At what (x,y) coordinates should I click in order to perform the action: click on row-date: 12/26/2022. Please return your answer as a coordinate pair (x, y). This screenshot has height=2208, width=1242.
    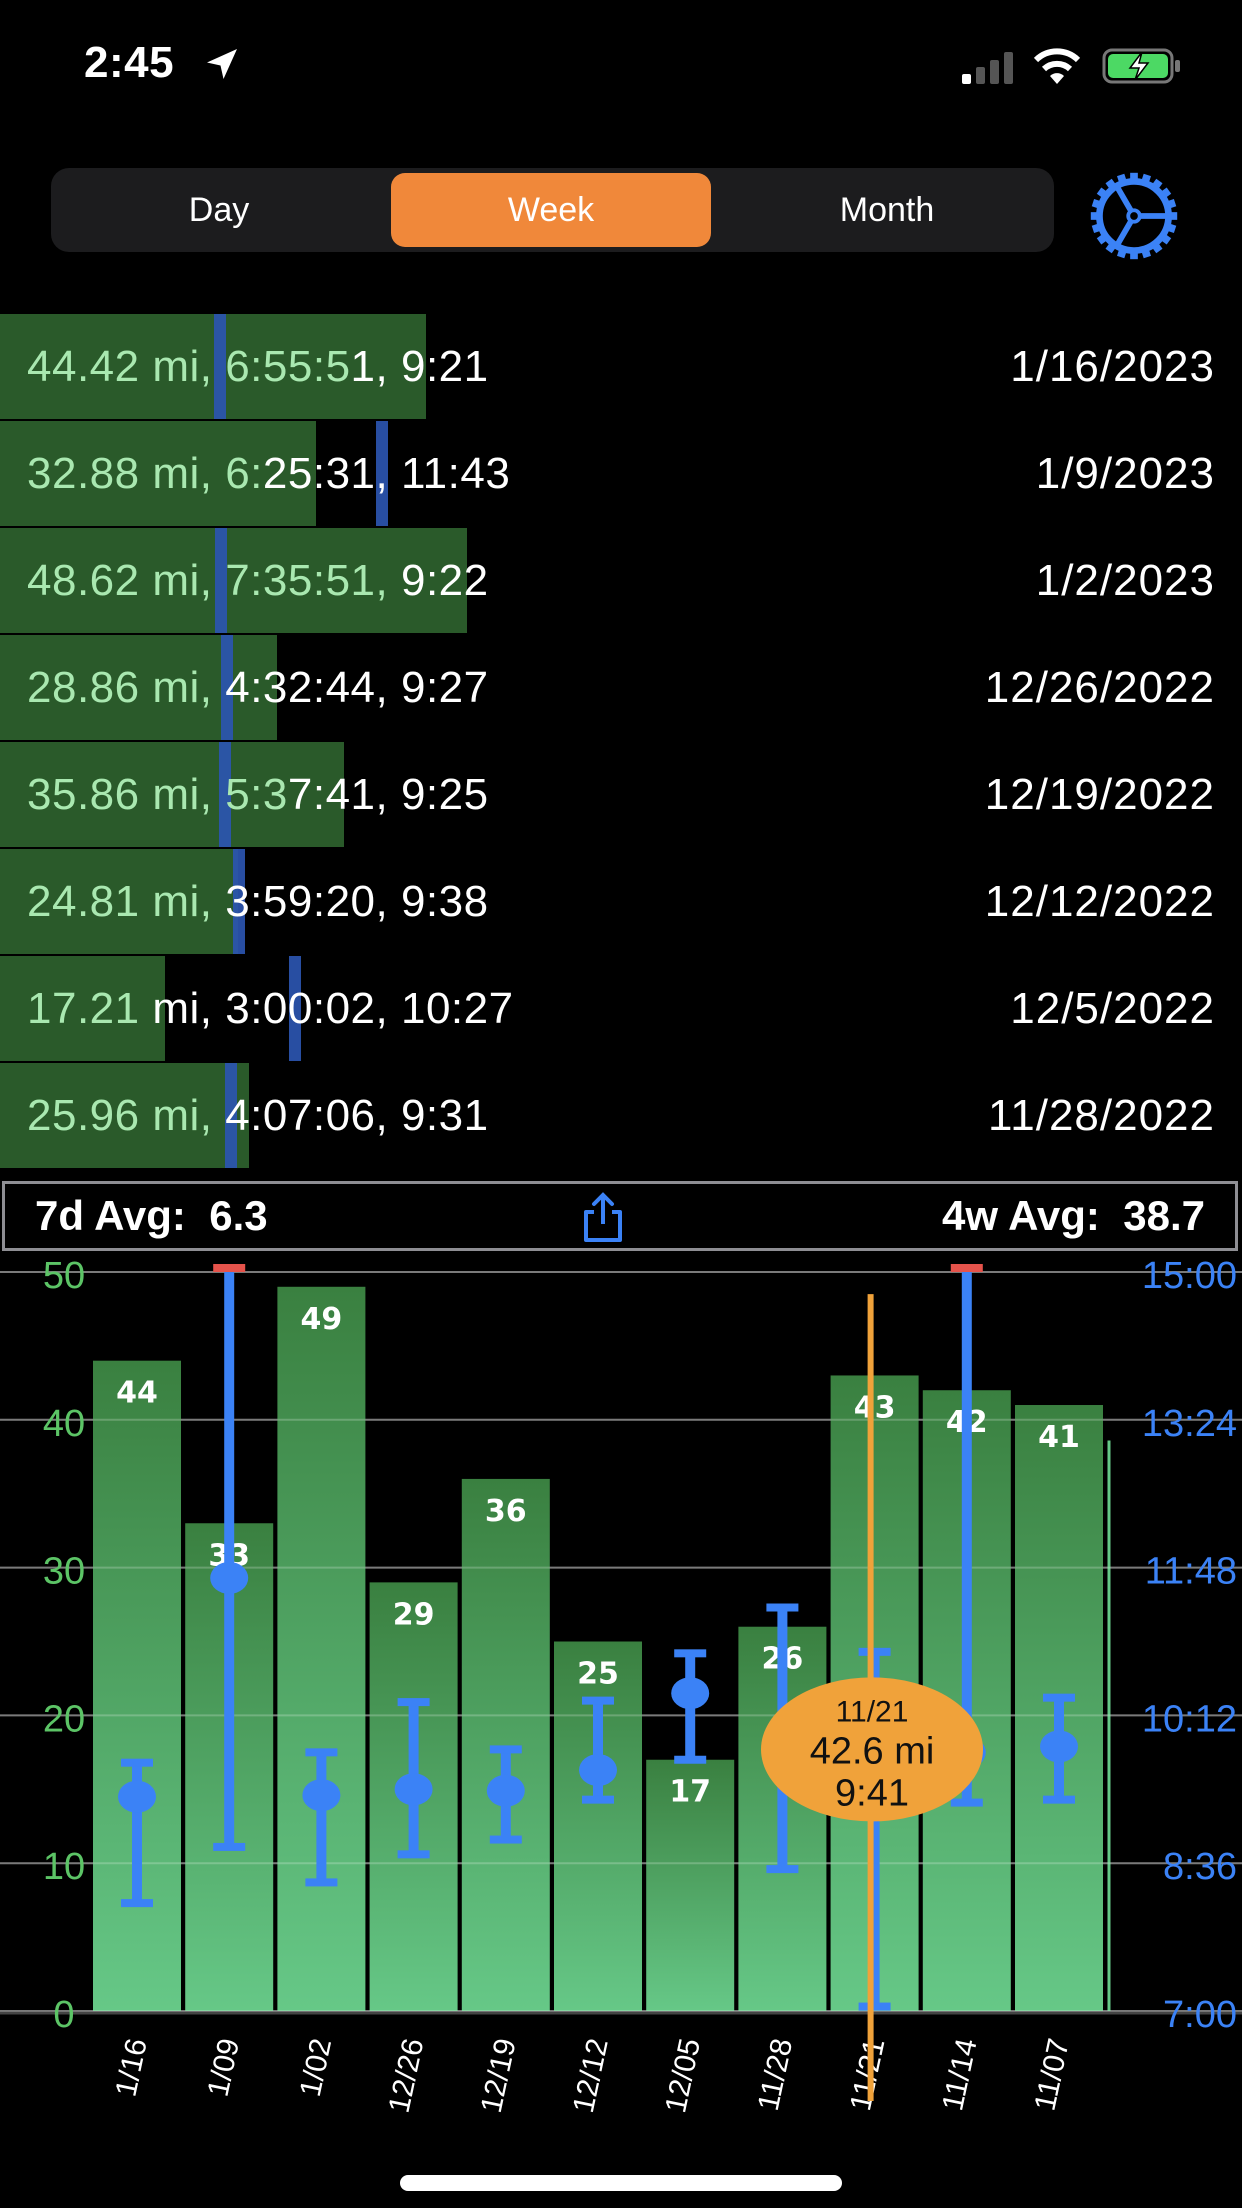
    Looking at the image, I should click on (1099, 687).